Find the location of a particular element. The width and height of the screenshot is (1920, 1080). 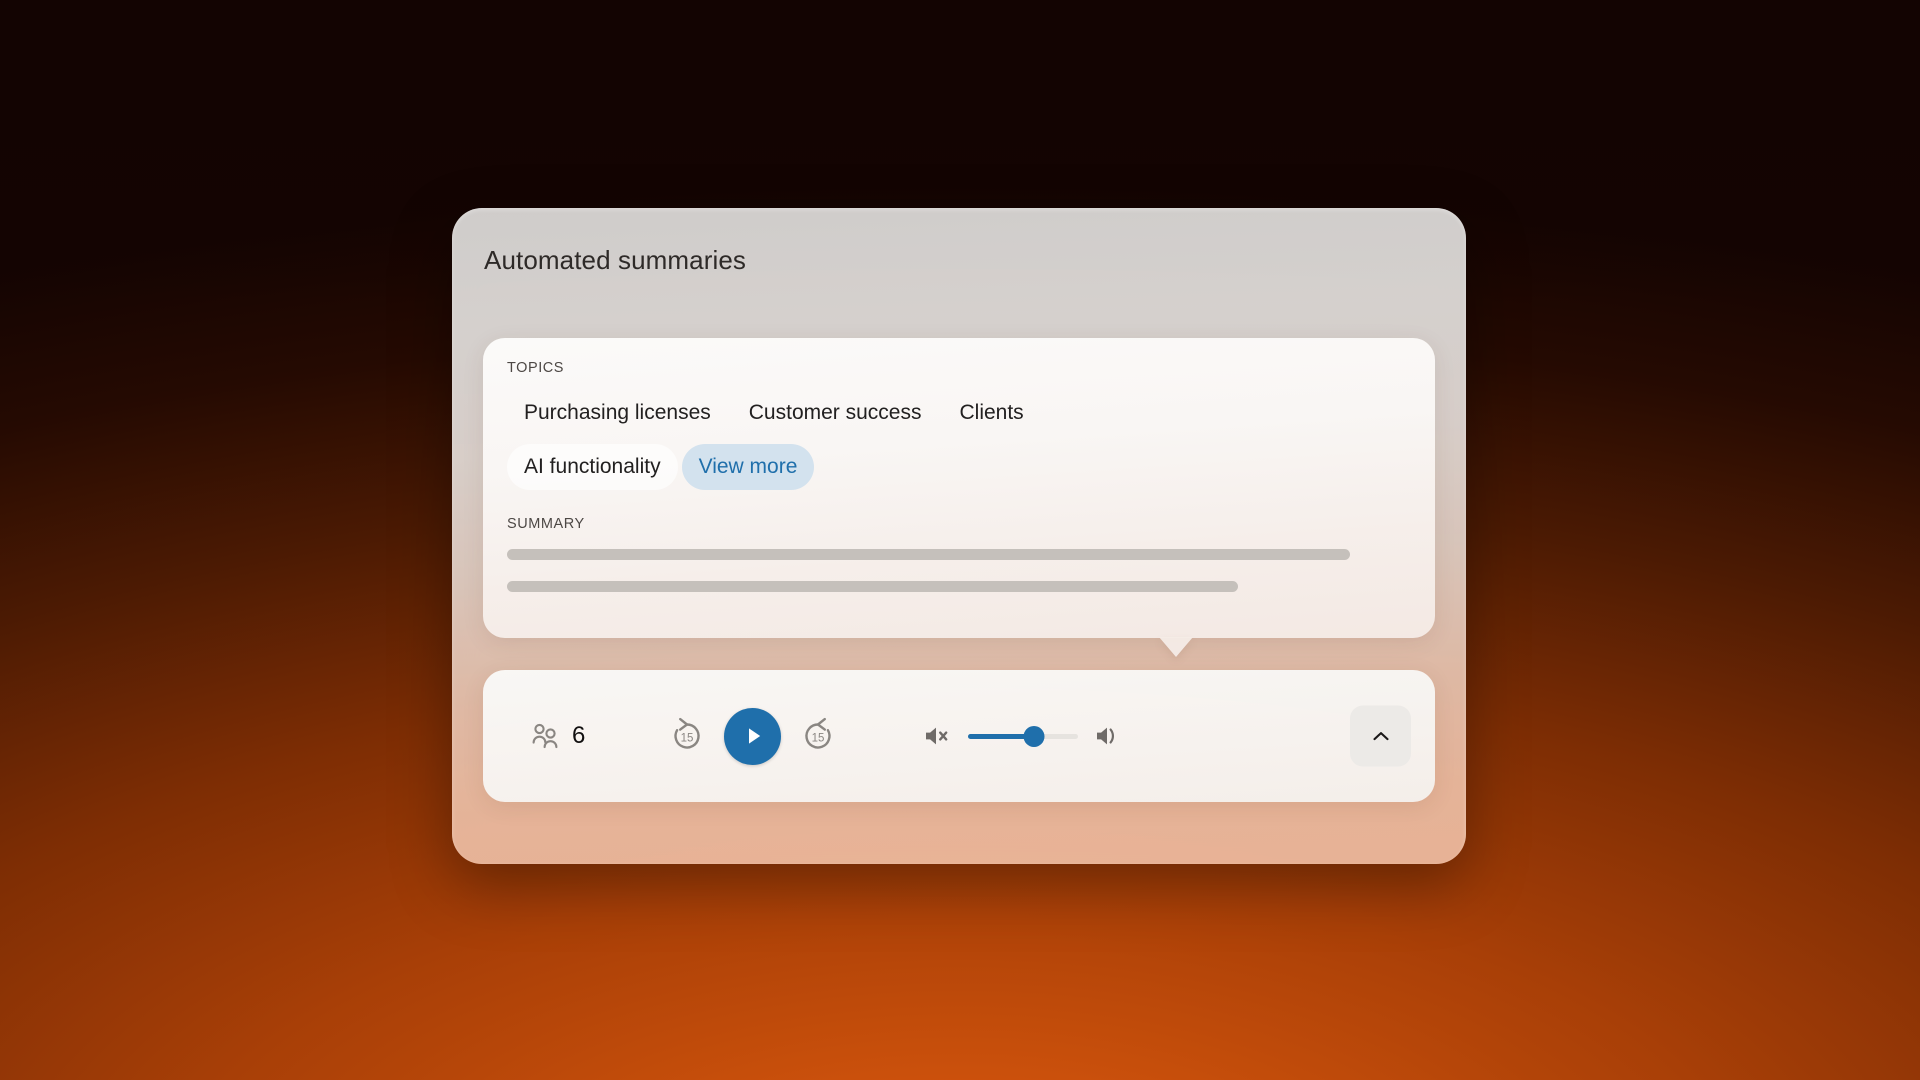

volume-mute-icon is located at coordinates (938, 736).